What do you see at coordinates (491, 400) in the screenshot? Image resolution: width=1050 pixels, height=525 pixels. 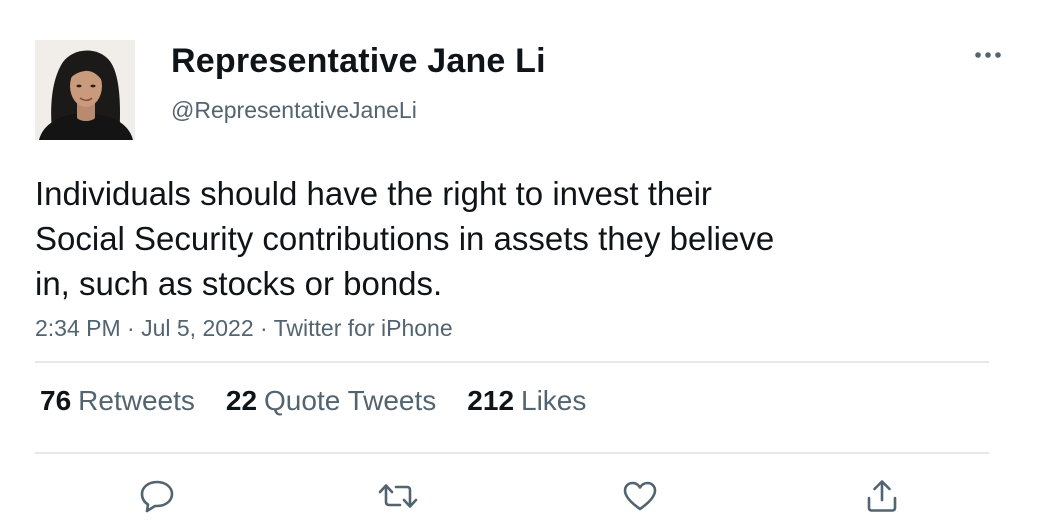 I see `likes-count: 212` at bounding box center [491, 400].